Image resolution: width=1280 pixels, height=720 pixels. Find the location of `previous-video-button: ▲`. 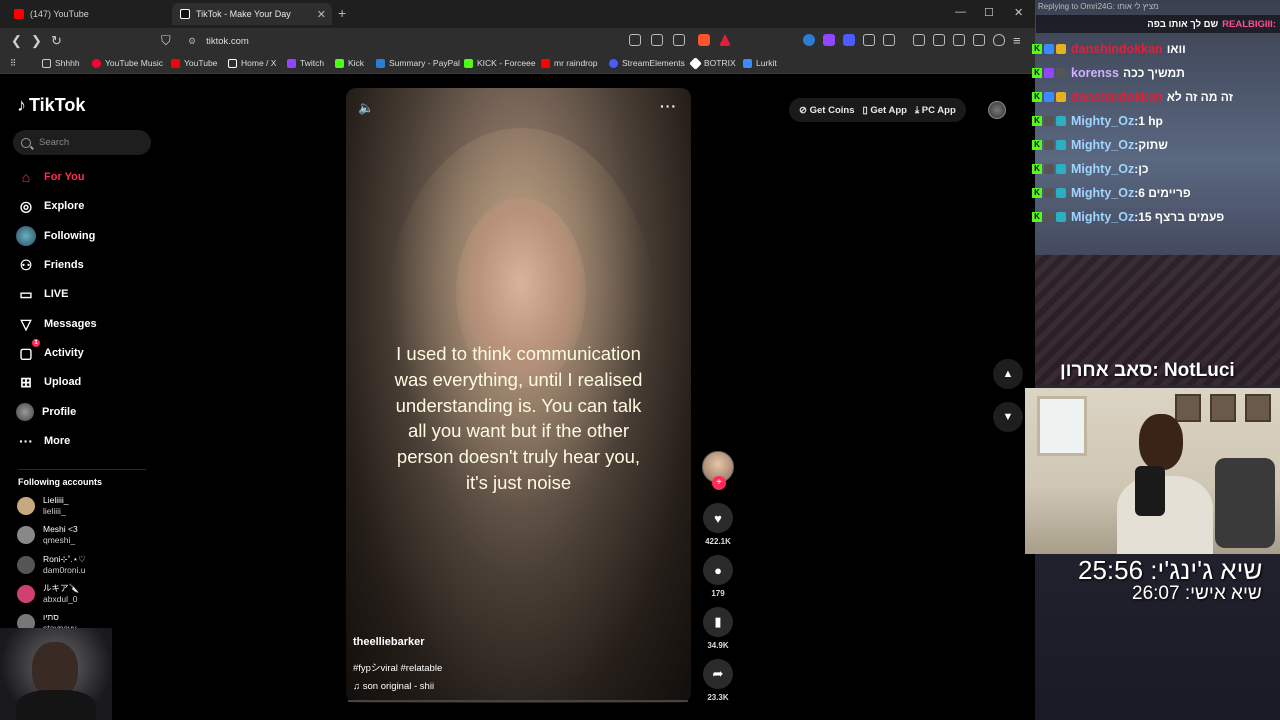

previous-video-button: ▲ is located at coordinates (1008, 374).